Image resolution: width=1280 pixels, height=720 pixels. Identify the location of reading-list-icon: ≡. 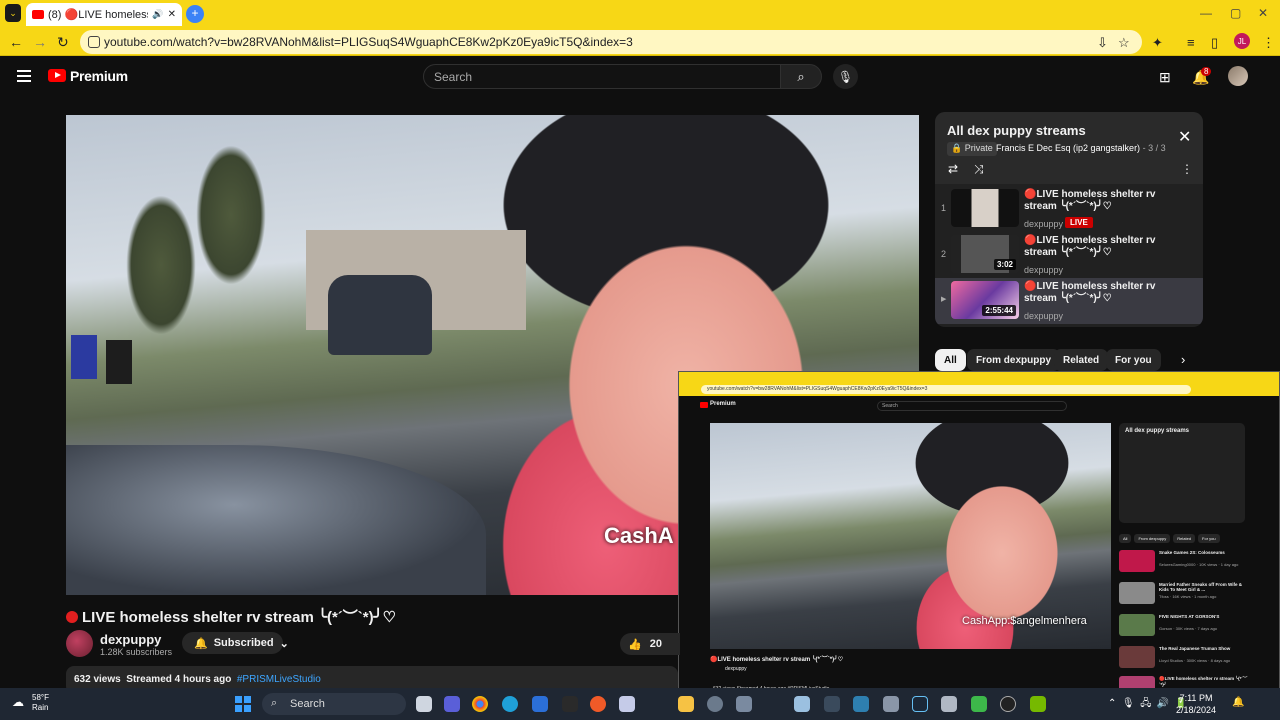
(1191, 42).